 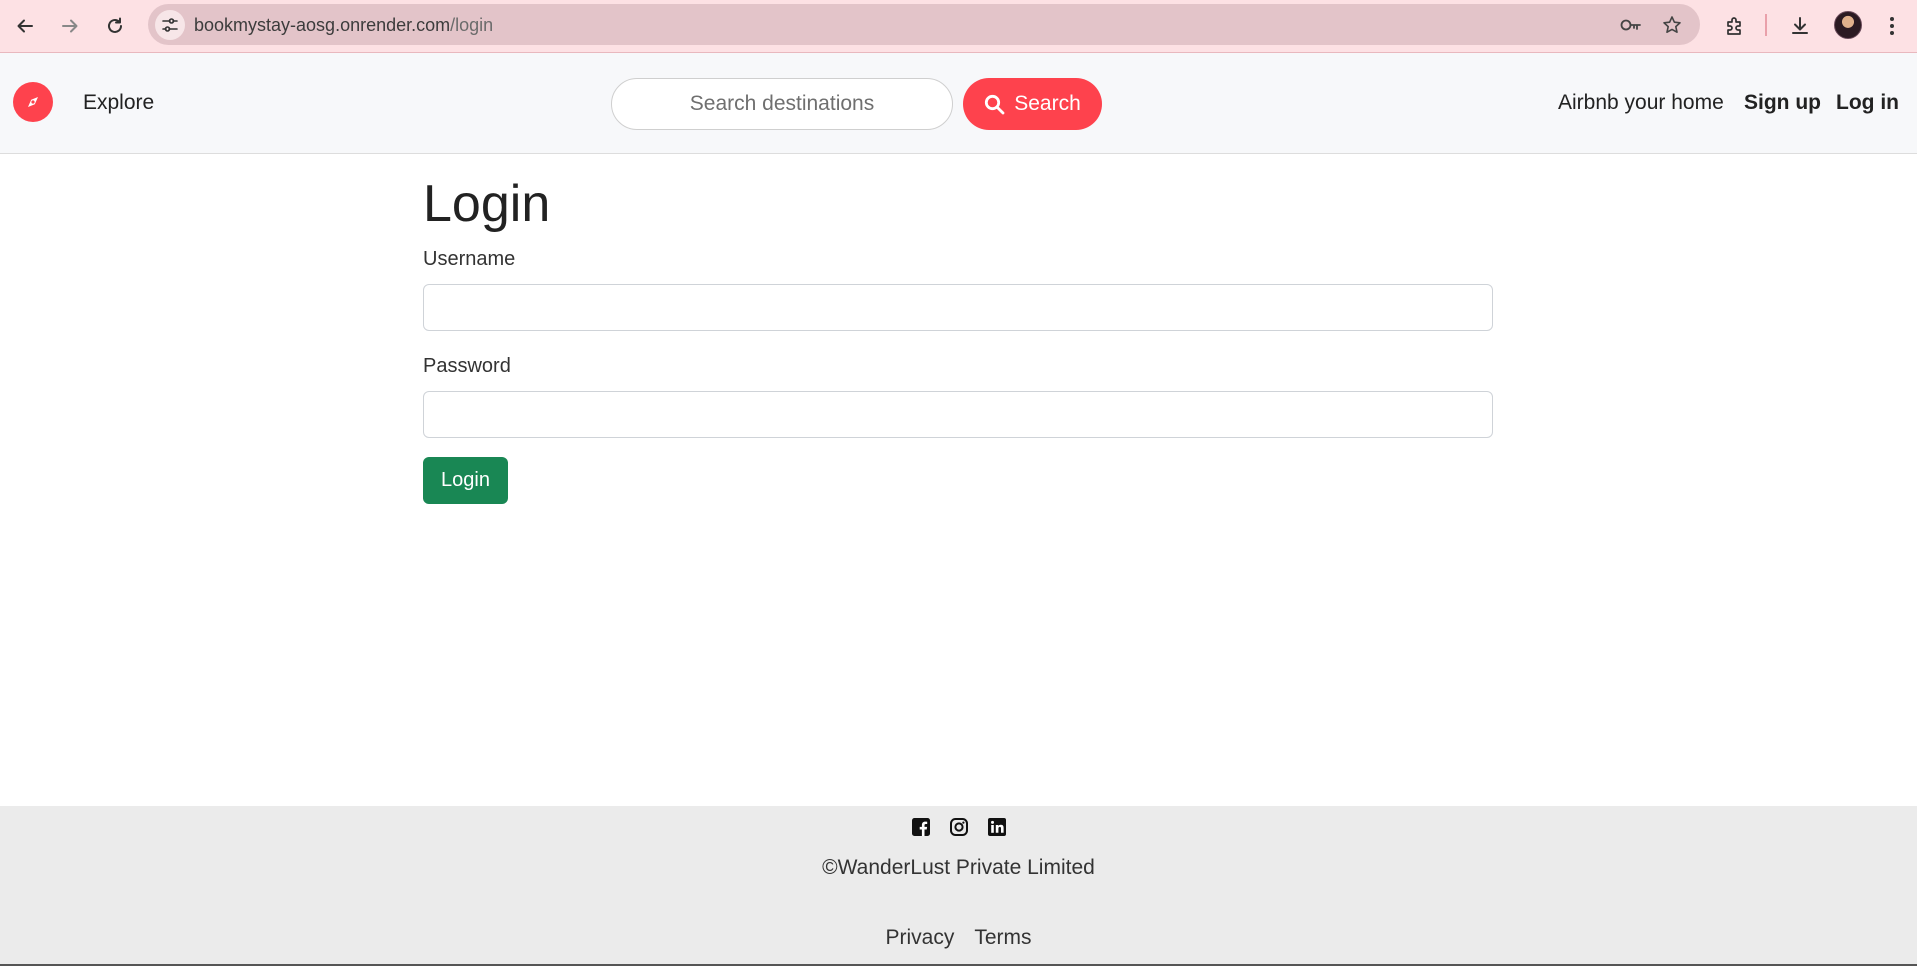 What do you see at coordinates (115, 26) in the screenshot?
I see `reload-icon` at bounding box center [115, 26].